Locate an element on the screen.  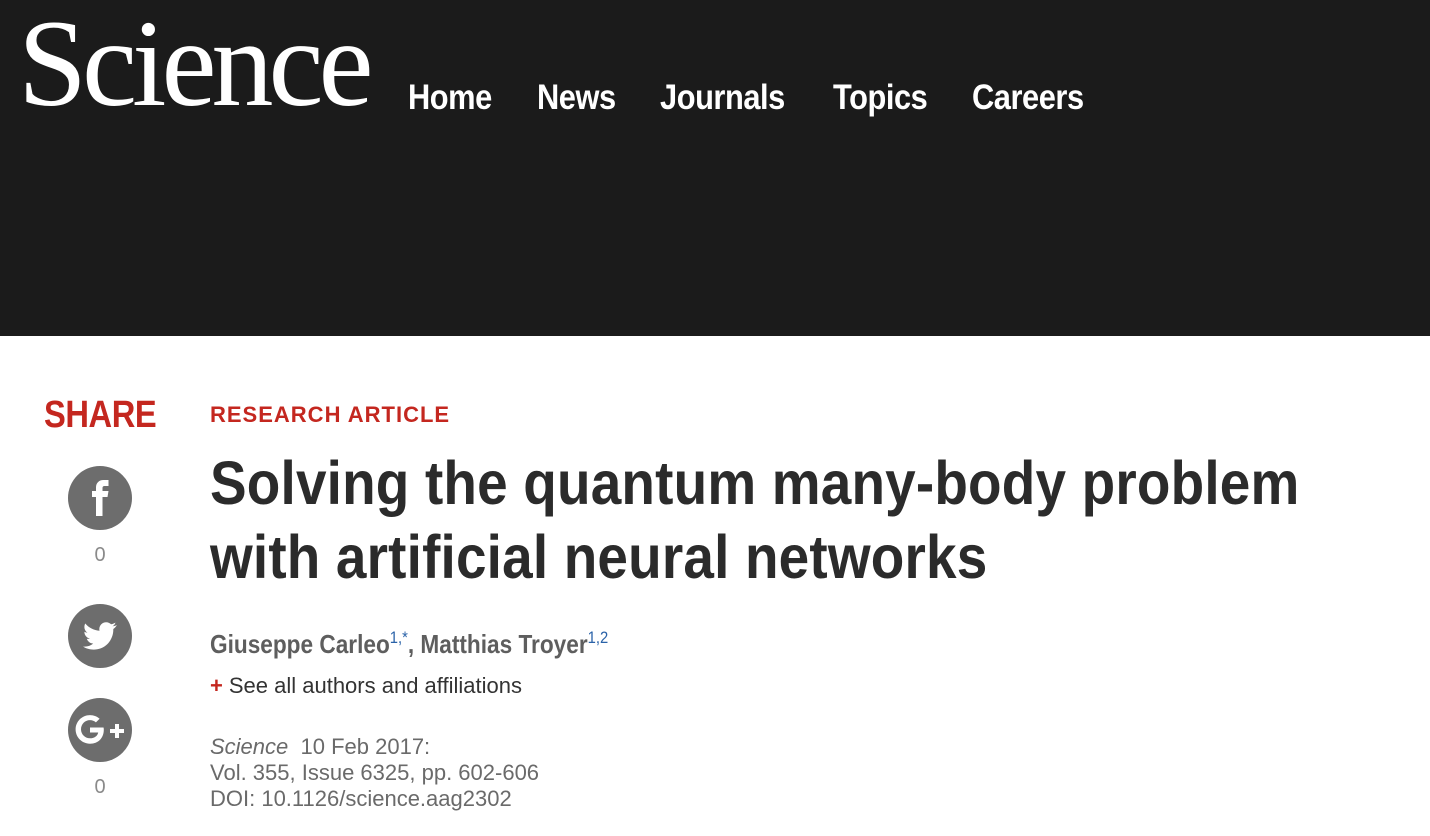
twitter-share-button is located at coordinates (100, 636).